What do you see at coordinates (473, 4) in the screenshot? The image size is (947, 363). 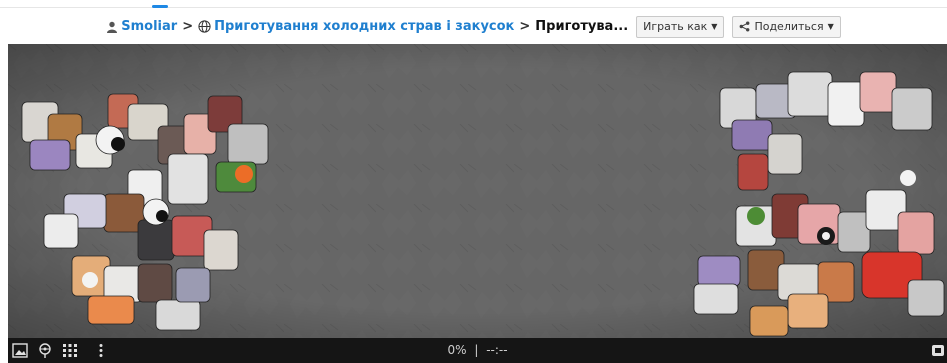 I see `top-nav-strip` at bounding box center [473, 4].